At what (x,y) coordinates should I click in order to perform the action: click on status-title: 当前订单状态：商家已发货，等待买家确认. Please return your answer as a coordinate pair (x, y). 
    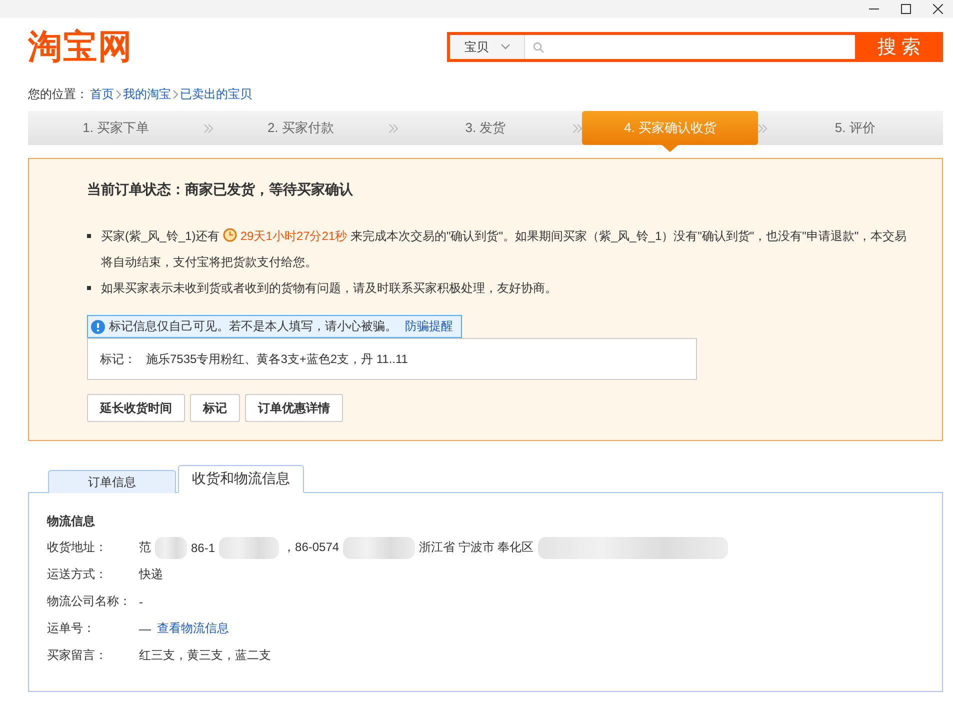
    Looking at the image, I should click on (220, 190).